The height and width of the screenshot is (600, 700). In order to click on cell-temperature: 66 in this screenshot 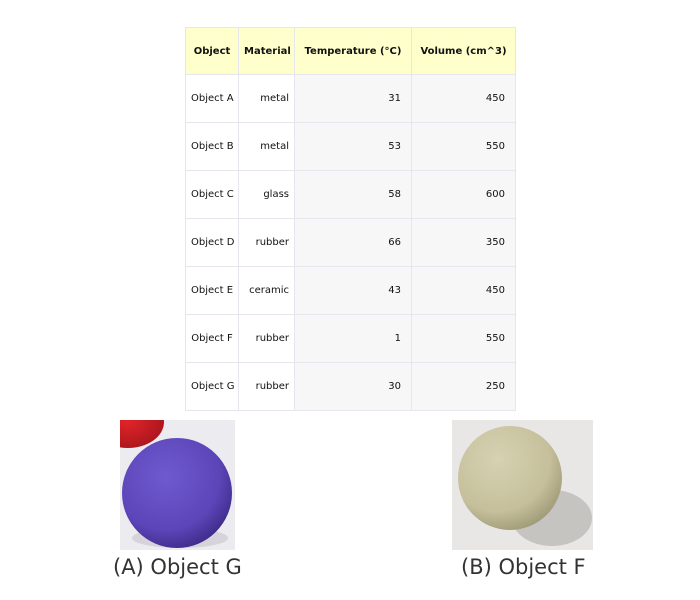, I will do `click(353, 242)`.